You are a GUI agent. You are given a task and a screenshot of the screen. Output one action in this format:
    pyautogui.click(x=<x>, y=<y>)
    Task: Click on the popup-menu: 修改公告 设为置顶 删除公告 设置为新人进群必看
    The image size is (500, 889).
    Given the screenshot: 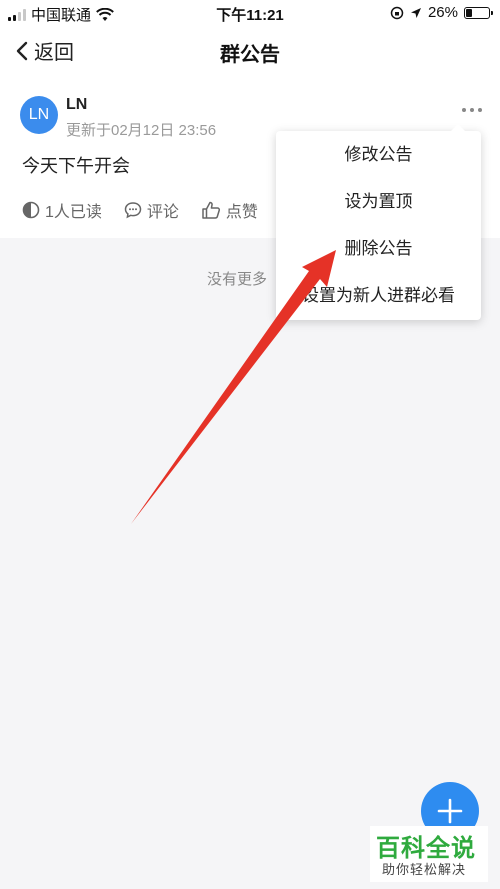 What is the action you would take?
    pyautogui.click(x=378, y=222)
    